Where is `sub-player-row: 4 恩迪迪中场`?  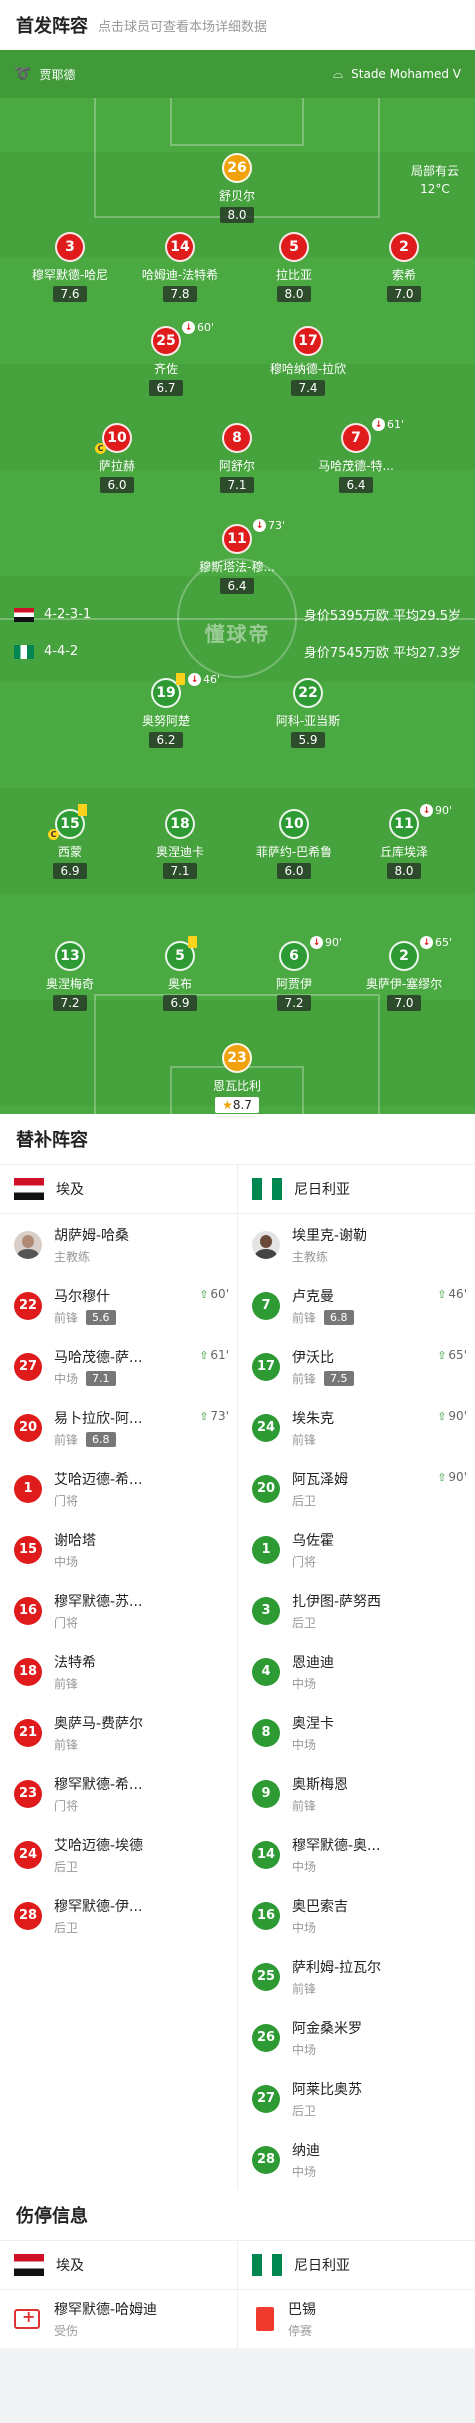 sub-player-row: 4 恩迪迪中场 is located at coordinates (356, 1671).